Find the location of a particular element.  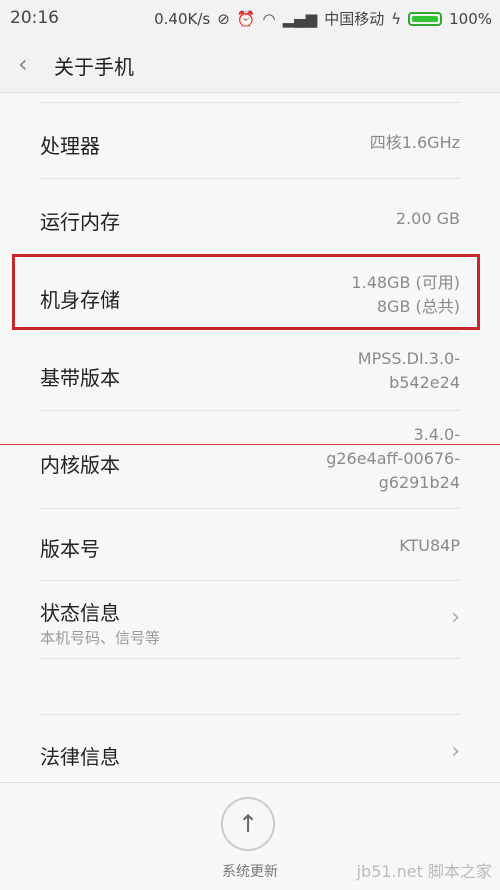

row-value: KTU84P is located at coordinates (429, 545).